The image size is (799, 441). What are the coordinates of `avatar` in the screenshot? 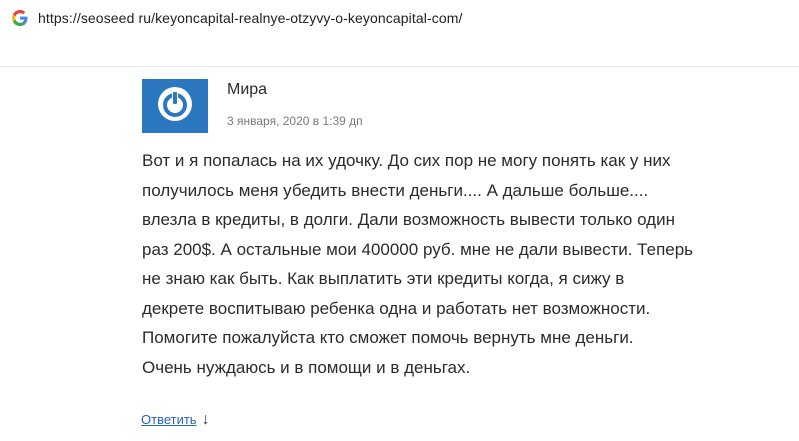 It's located at (175, 106).